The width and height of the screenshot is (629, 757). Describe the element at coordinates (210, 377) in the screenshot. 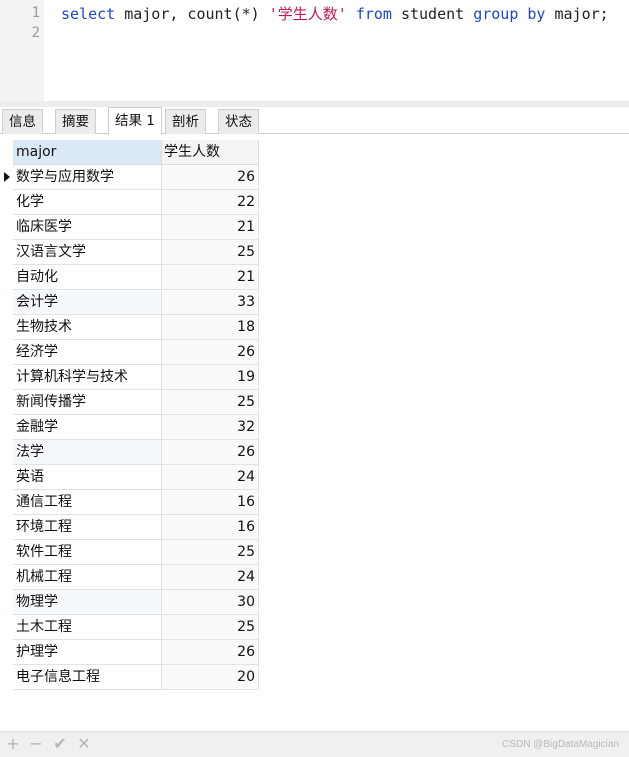

I see `cell-student-count: 19` at that location.